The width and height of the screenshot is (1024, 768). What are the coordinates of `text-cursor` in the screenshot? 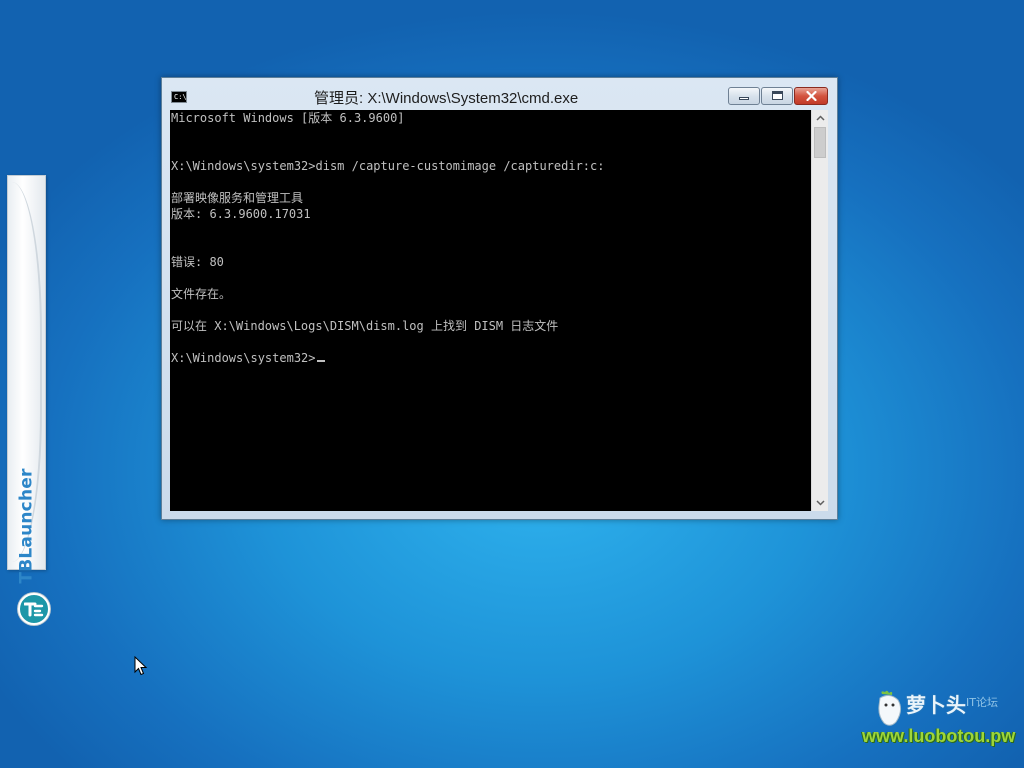 It's located at (320, 361).